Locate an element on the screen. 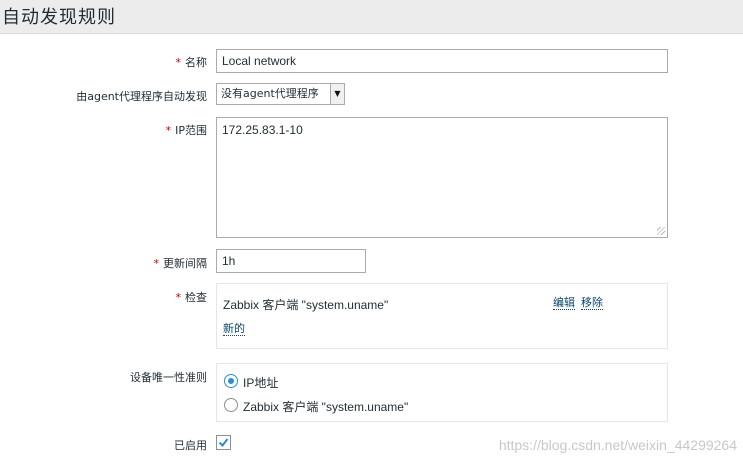  proxy-select: 没有agent代理程序 ▼ is located at coordinates (280, 94).